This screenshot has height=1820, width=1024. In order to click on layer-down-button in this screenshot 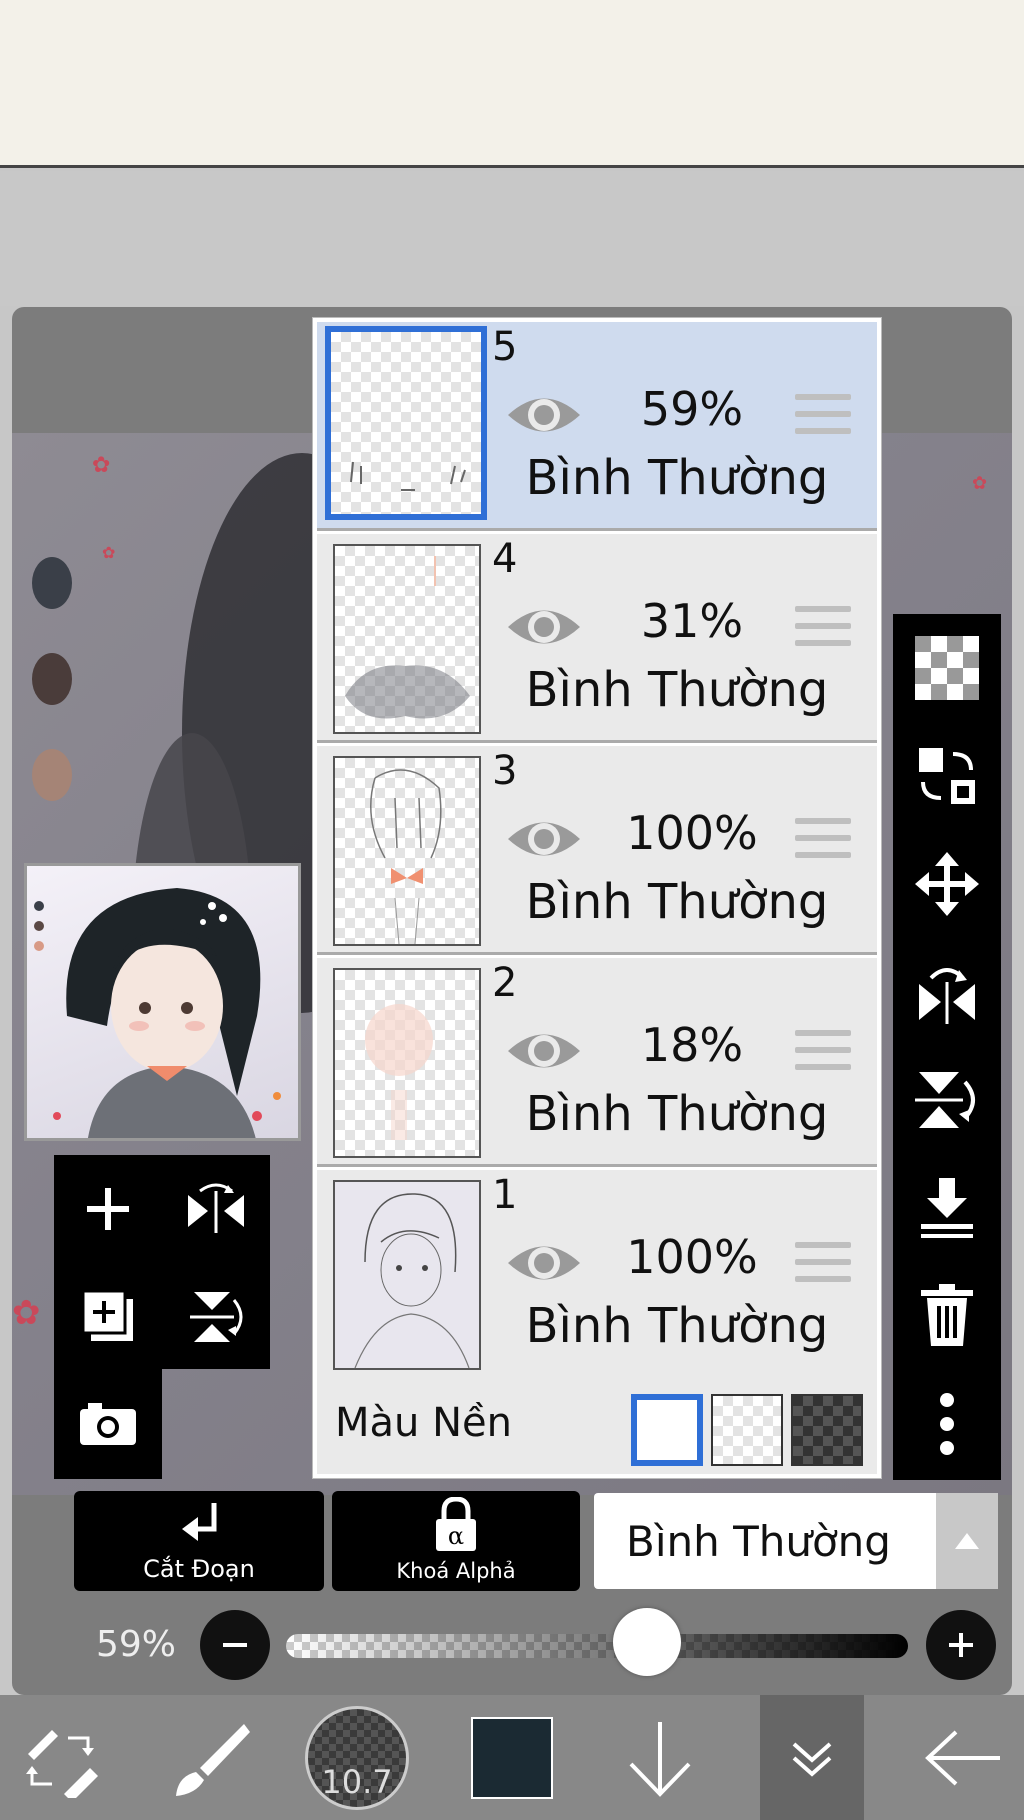, I will do `click(660, 1757)`.